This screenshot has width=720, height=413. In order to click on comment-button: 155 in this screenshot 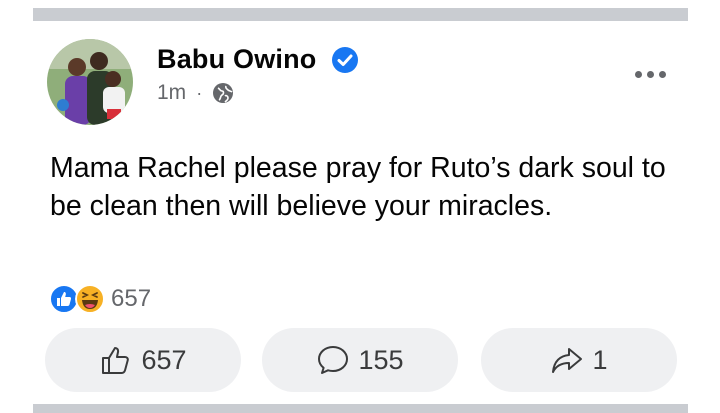, I will do `click(360, 360)`.